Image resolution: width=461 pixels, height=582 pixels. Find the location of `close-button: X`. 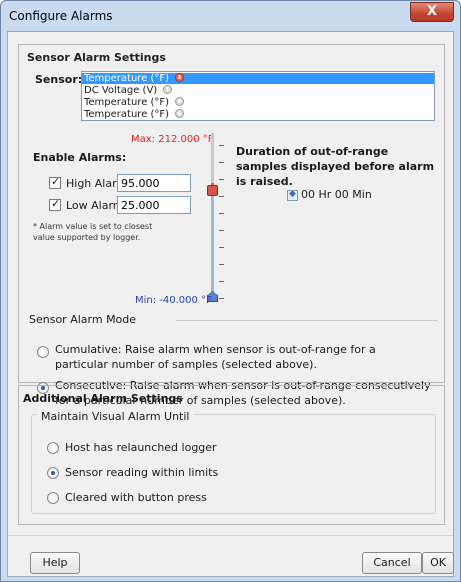

close-button: X is located at coordinates (432, 12).